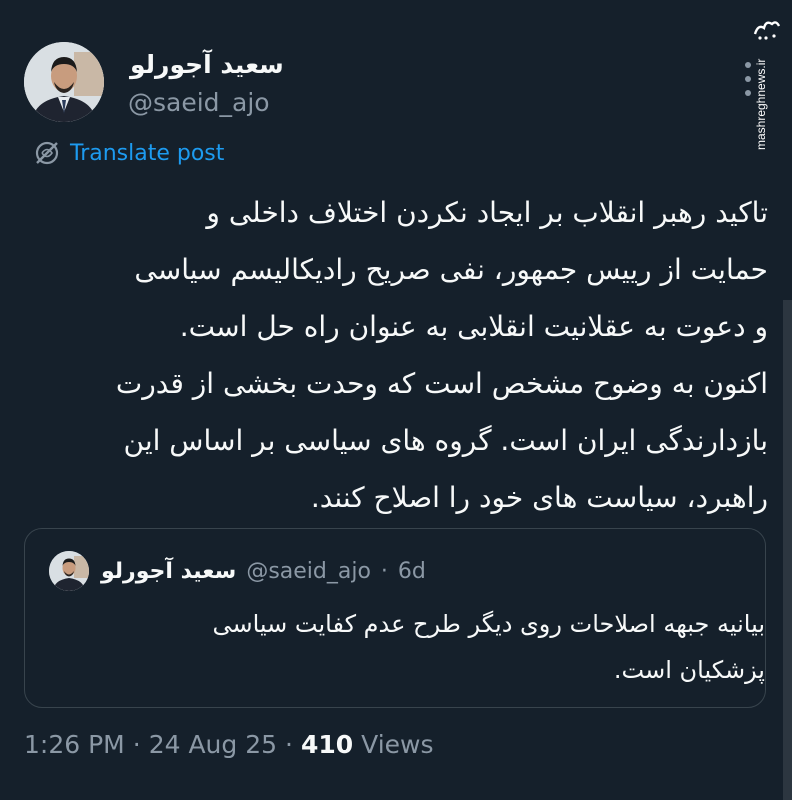 The width and height of the screenshot is (792, 800). Describe the element at coordinates (207, 64) in the screenshot. I see `author-name: سعید آجورلو` at that location.